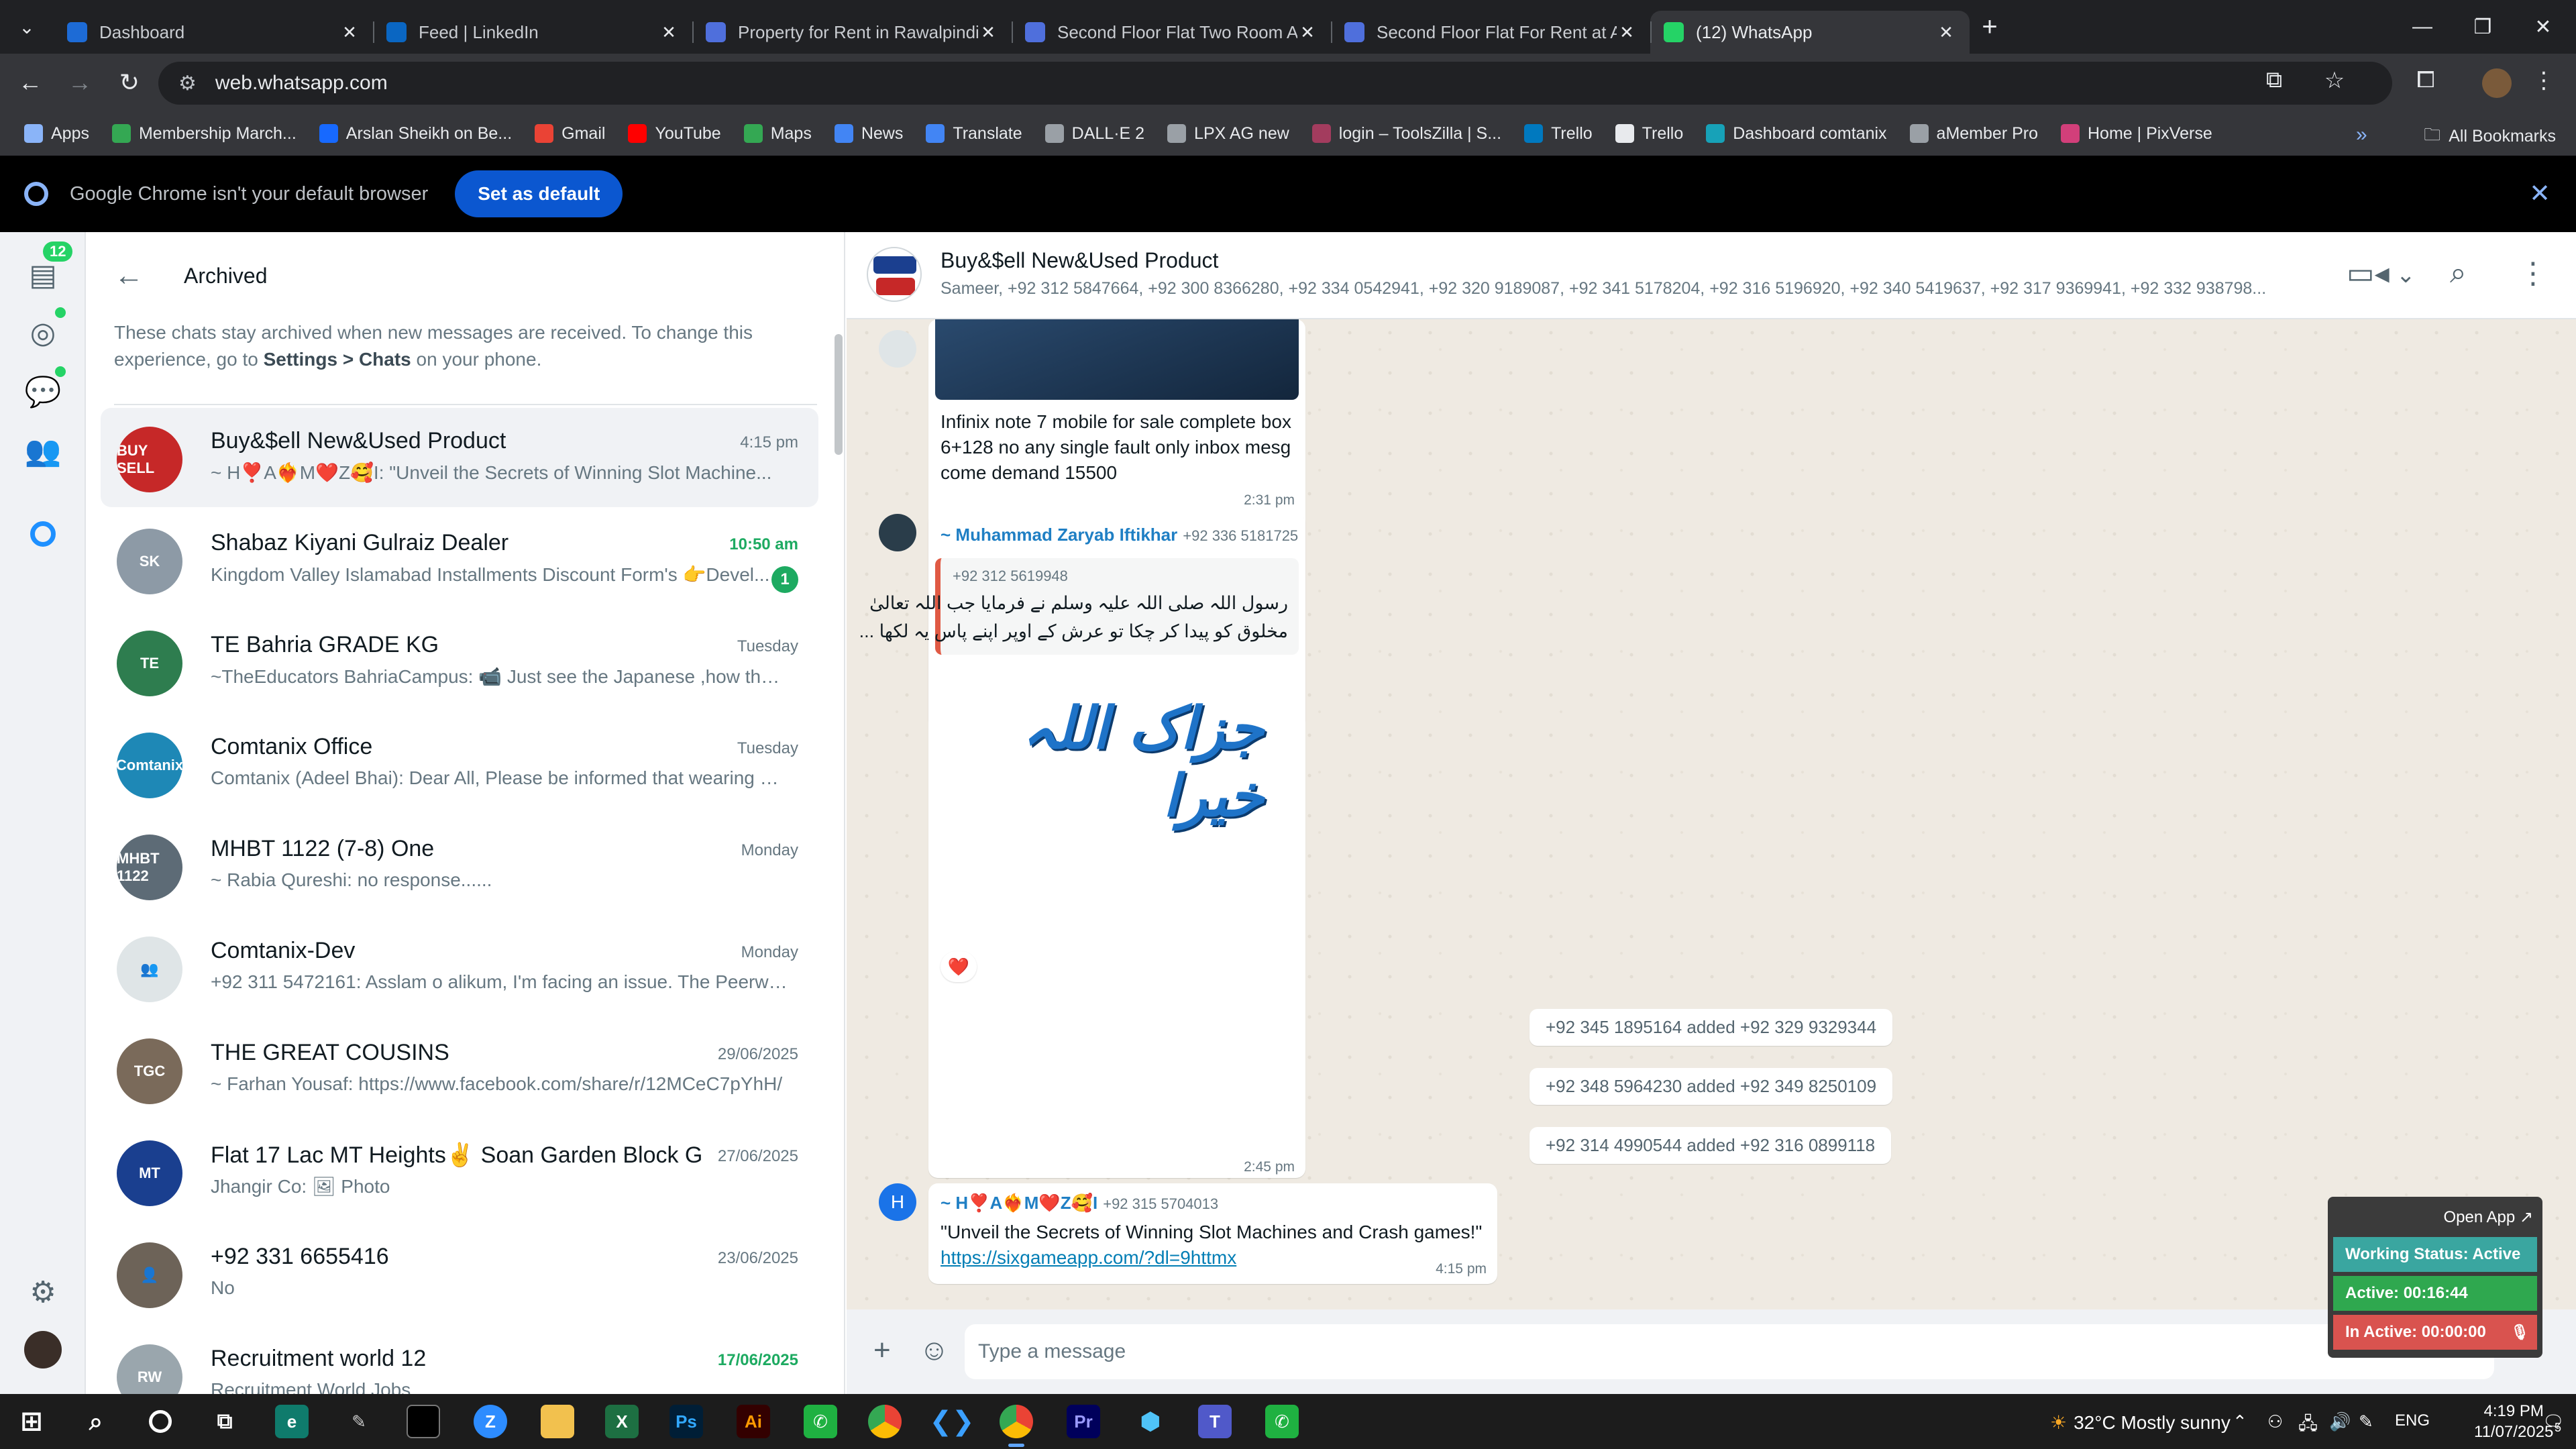 This screenshot has width=2576, height=1449. What do you see at coordinates (1973, 134) in the screenshot?
I see `bookmark-item: aMember Pro` at bounding box center [1973, 134].